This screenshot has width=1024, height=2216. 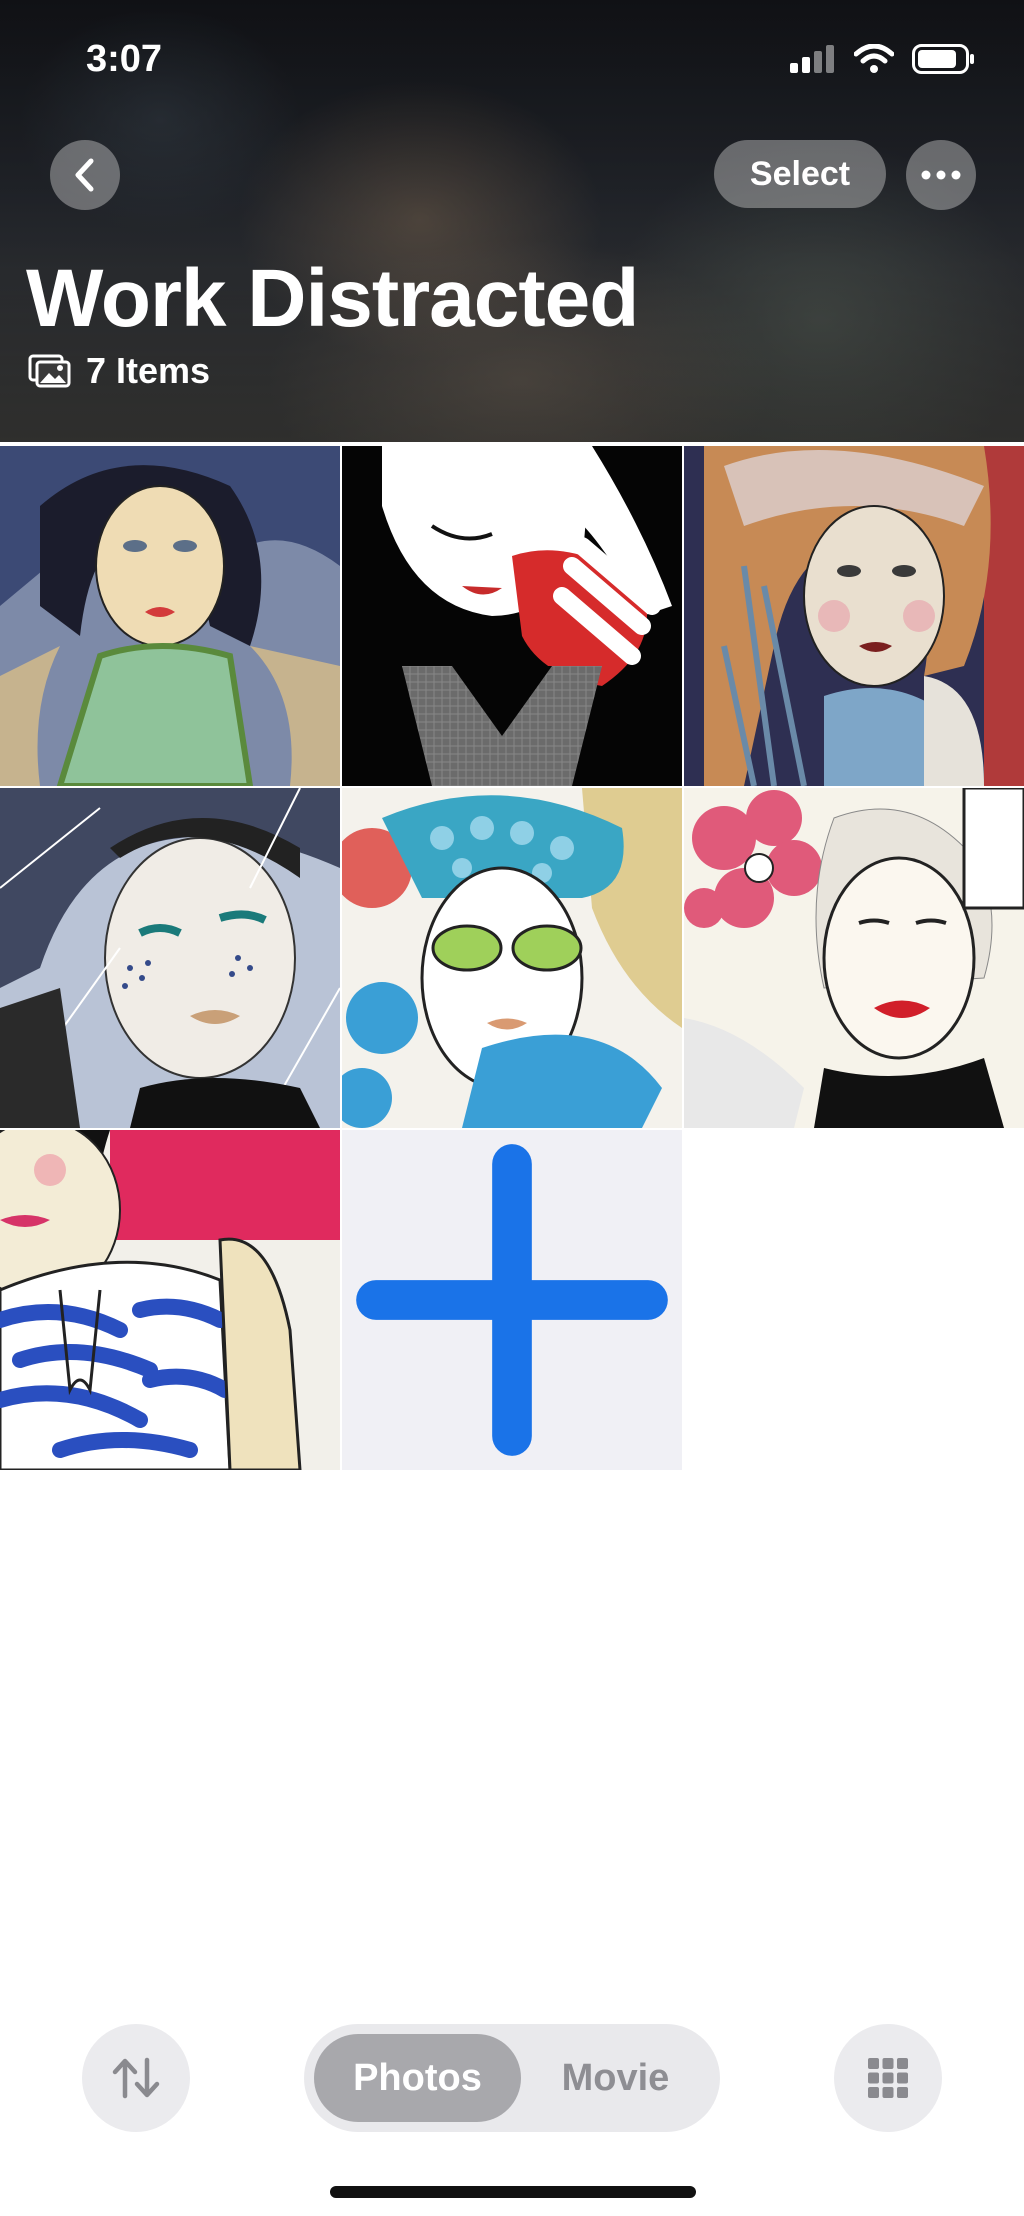 I want to click on segment-photos: Photos, so click(x=417, y=2078).